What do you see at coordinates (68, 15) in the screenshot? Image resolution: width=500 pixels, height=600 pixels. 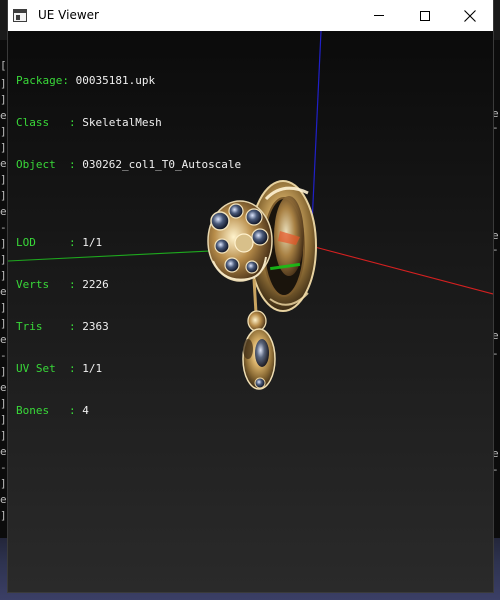 I see `window-title: UE Viewer` at bounding box center [68, 15].